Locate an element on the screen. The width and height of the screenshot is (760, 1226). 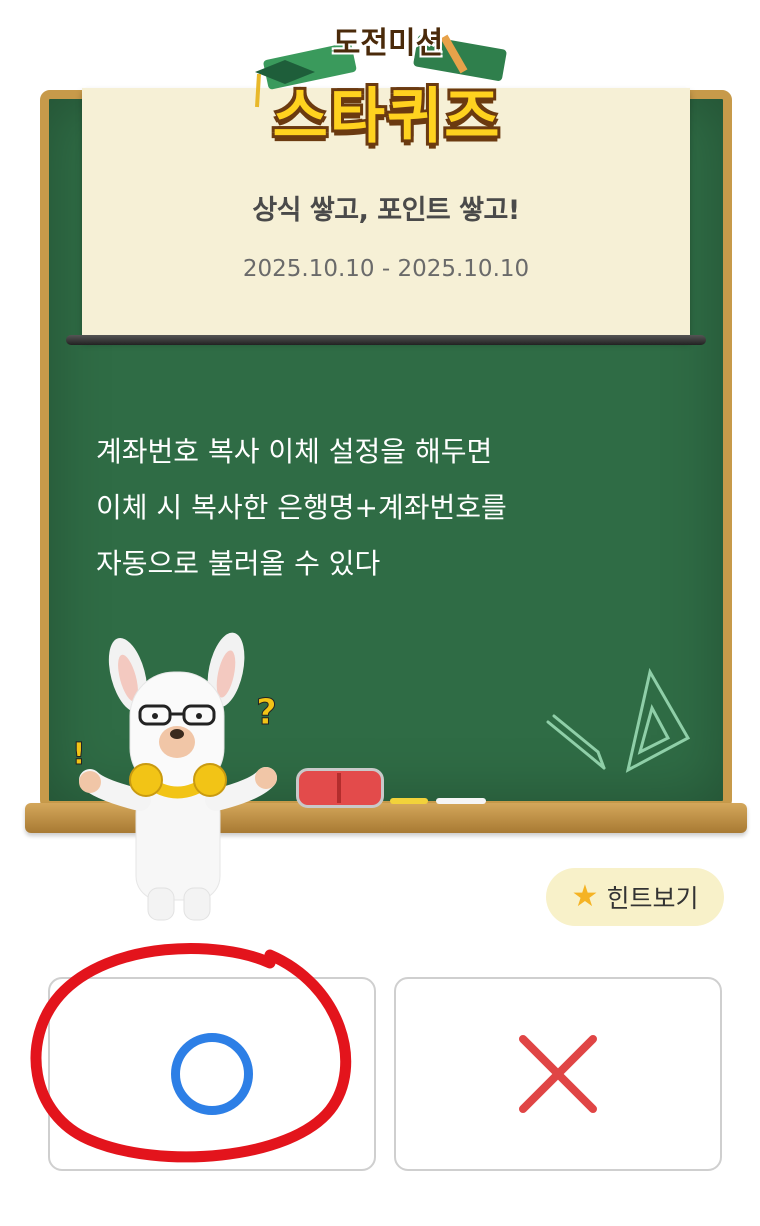
chalk-white is located at coordinates (461, 801).